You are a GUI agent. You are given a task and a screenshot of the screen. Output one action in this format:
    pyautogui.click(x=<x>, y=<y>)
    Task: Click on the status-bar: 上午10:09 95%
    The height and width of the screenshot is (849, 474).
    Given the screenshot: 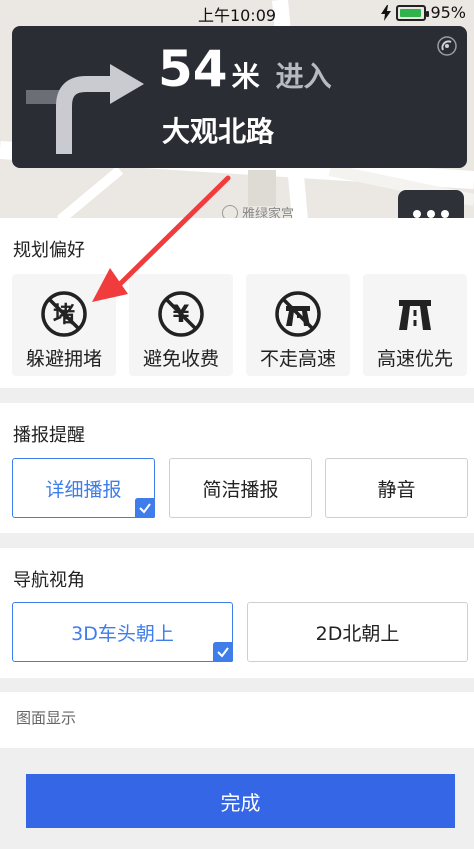 What is the action you would take?
    pyautogui.click(x=237, y=13)
    